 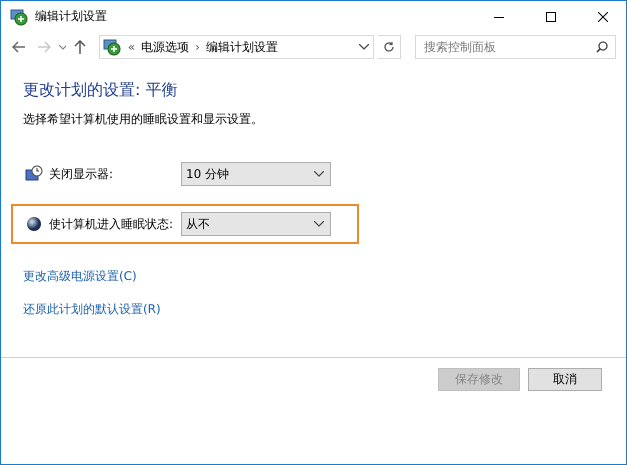 I want to click on moon-icon, so click(x=34, y=224).